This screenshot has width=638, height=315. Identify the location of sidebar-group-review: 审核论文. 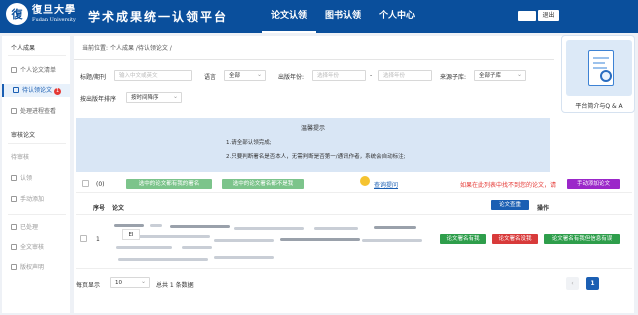
(23, 135).